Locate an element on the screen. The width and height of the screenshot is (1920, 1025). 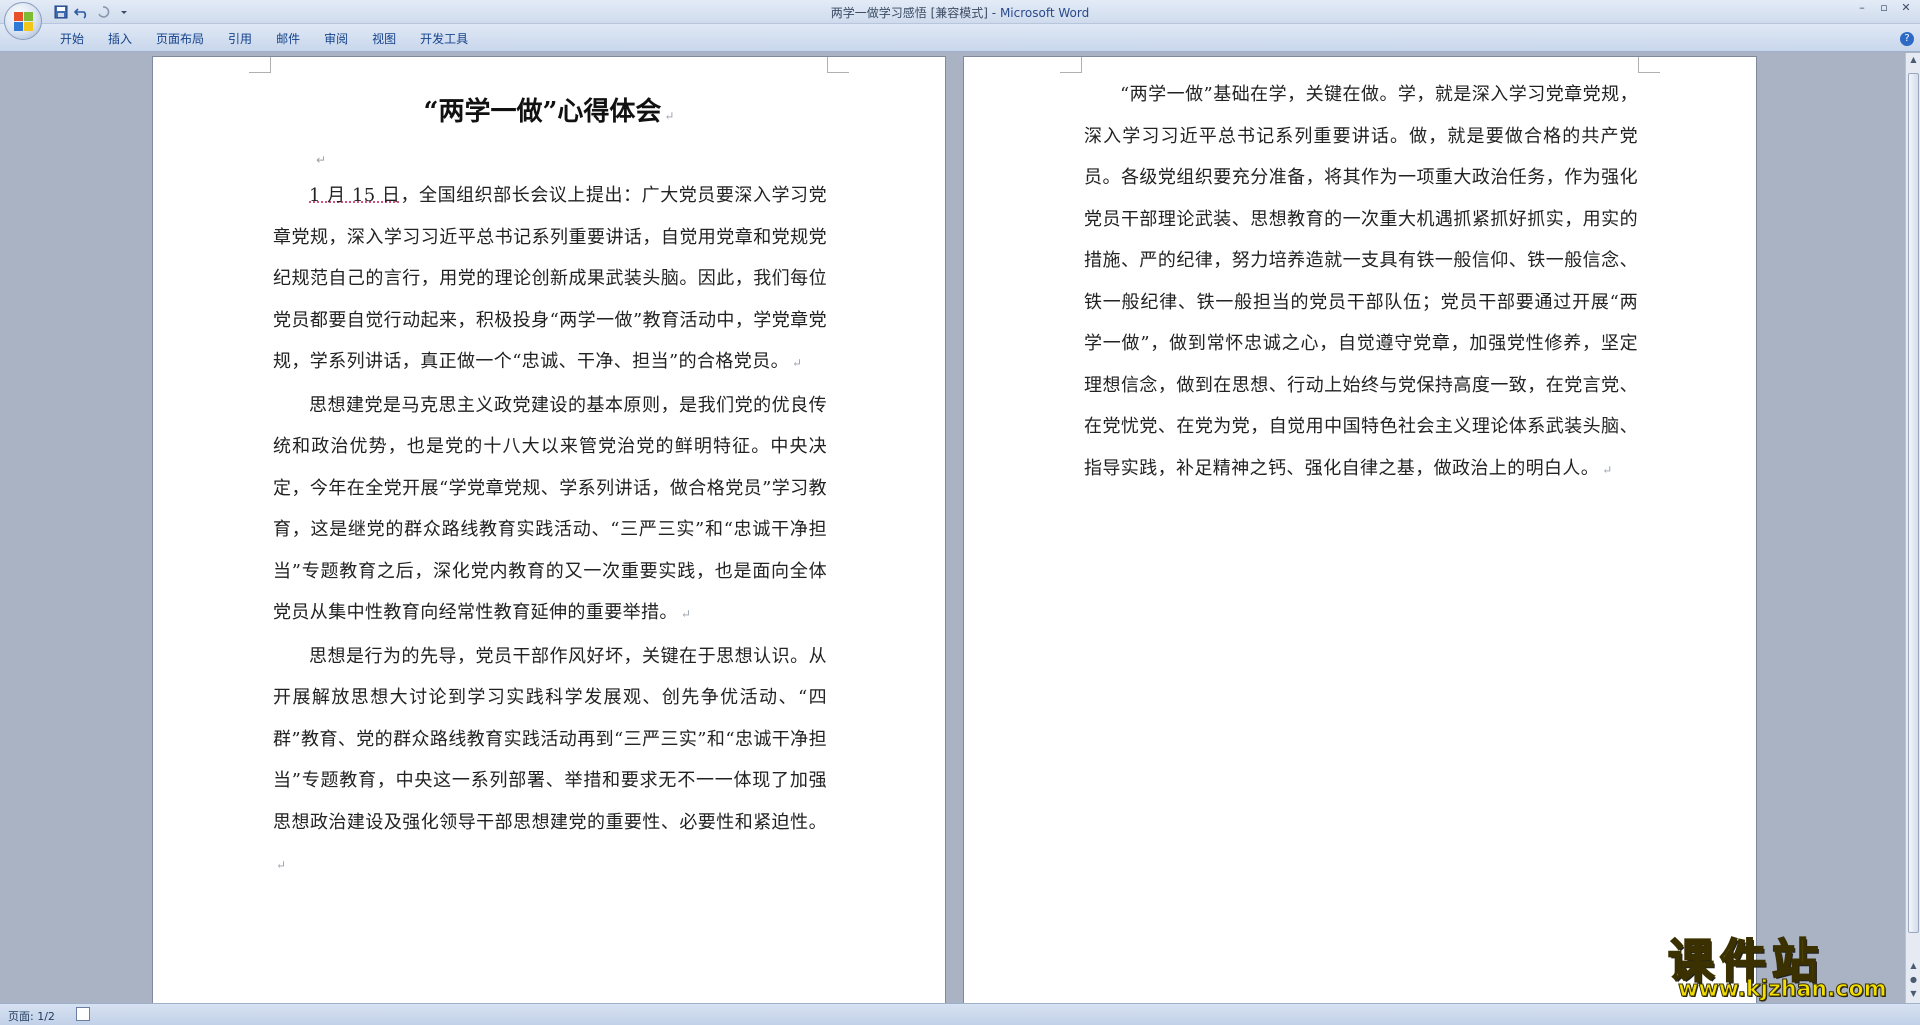
watermark: 课件站 www.kjzhan.com is located at coordinates (1787, 964).